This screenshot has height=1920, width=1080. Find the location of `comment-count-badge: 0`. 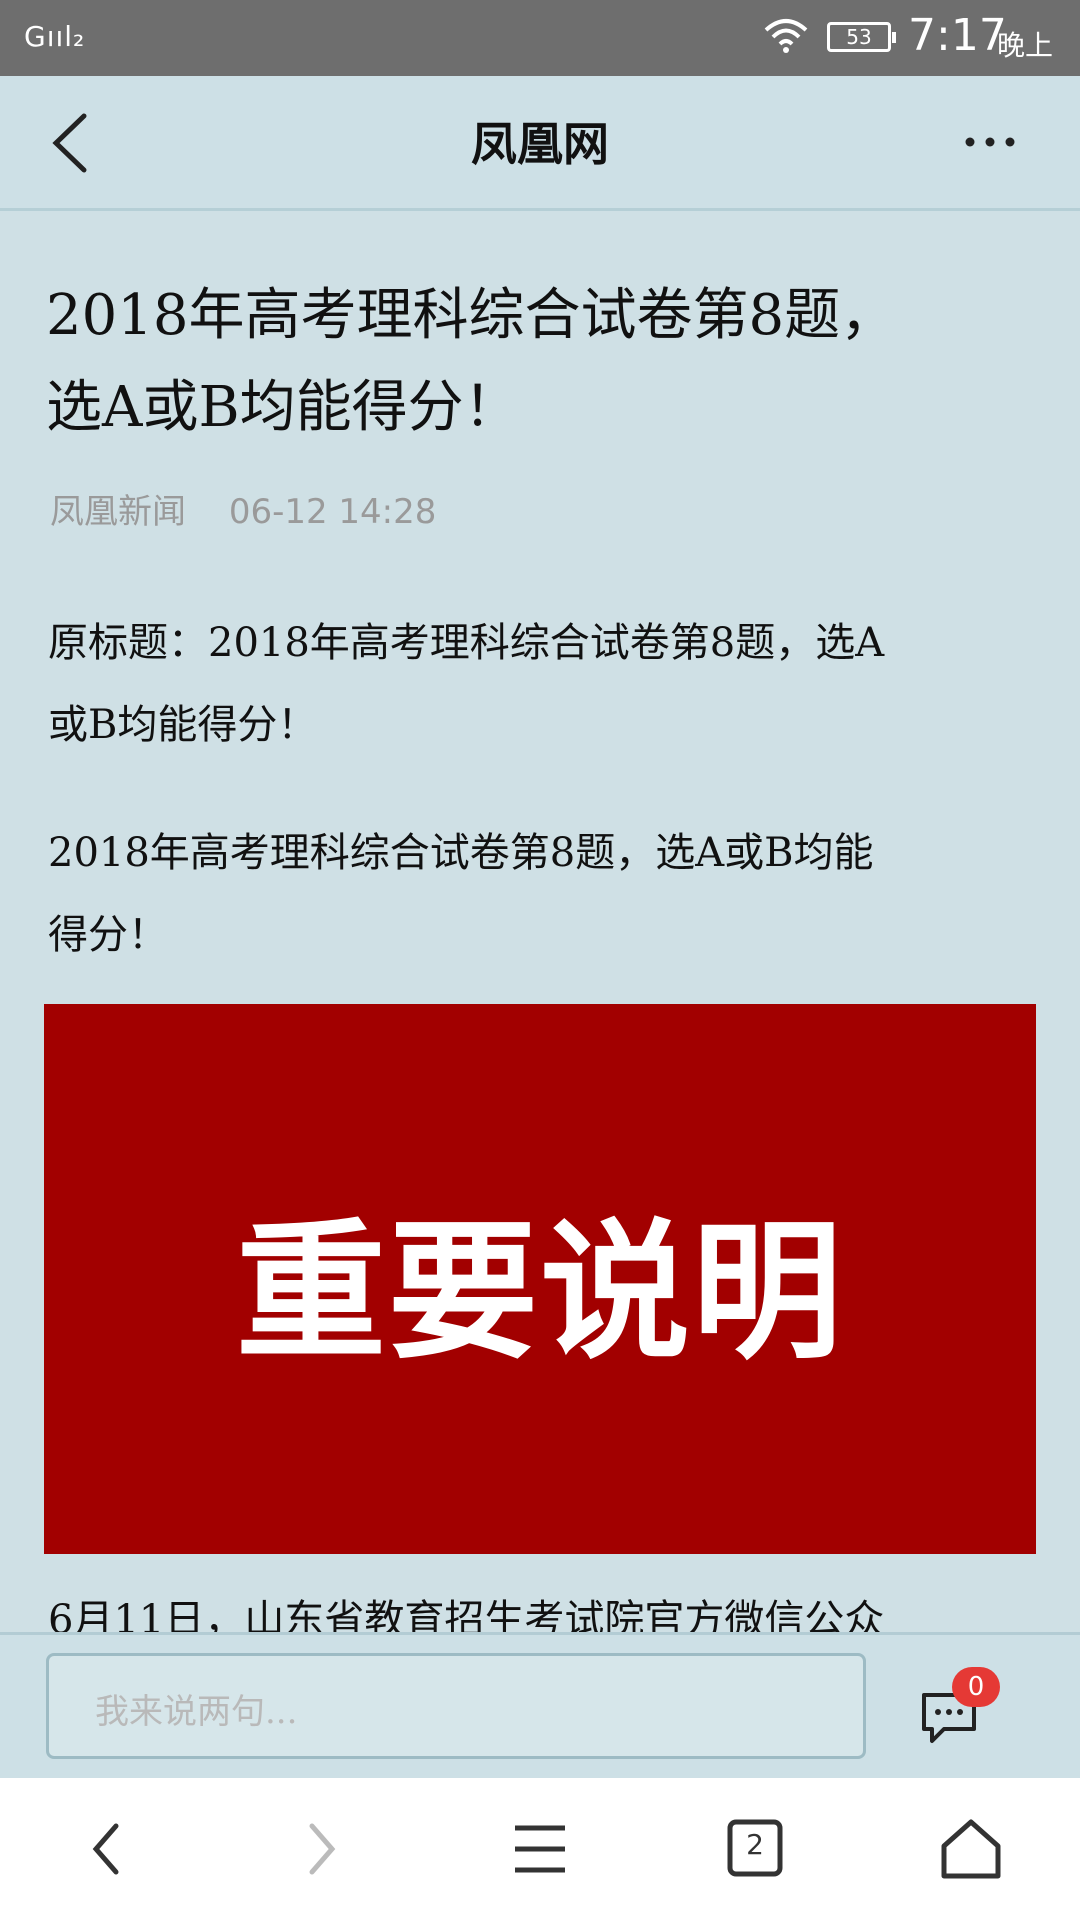

comment-count-badge: 0 is located at coordinates (976, 1687).